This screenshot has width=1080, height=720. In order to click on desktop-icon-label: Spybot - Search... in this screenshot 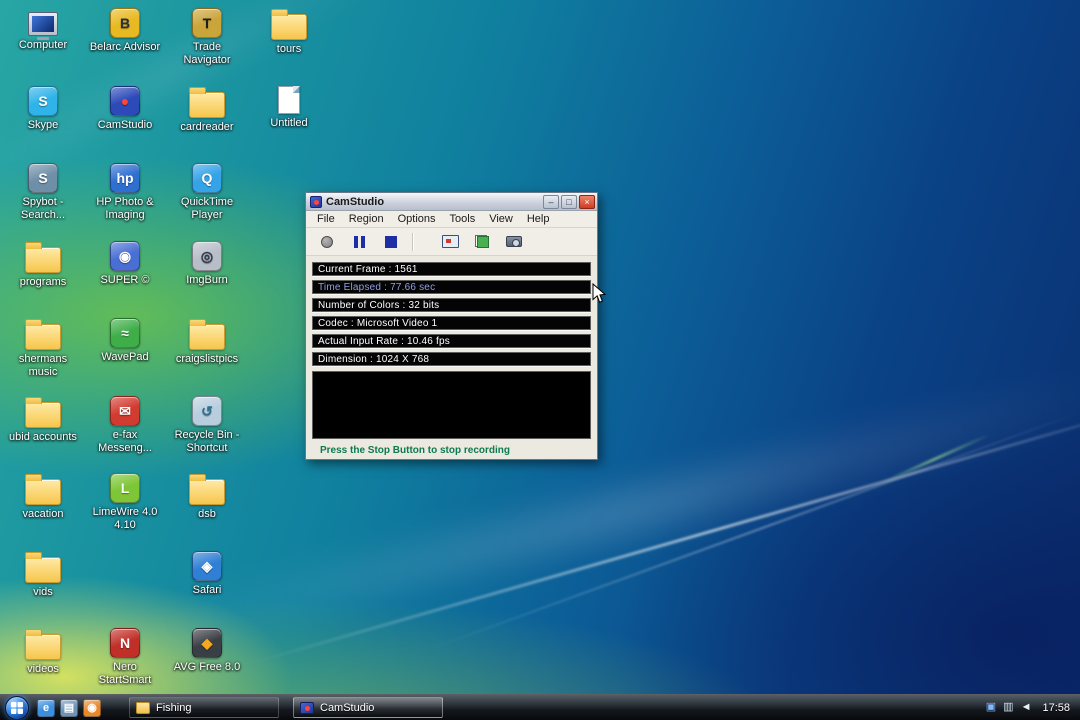, I will do `click(43, 208)`.